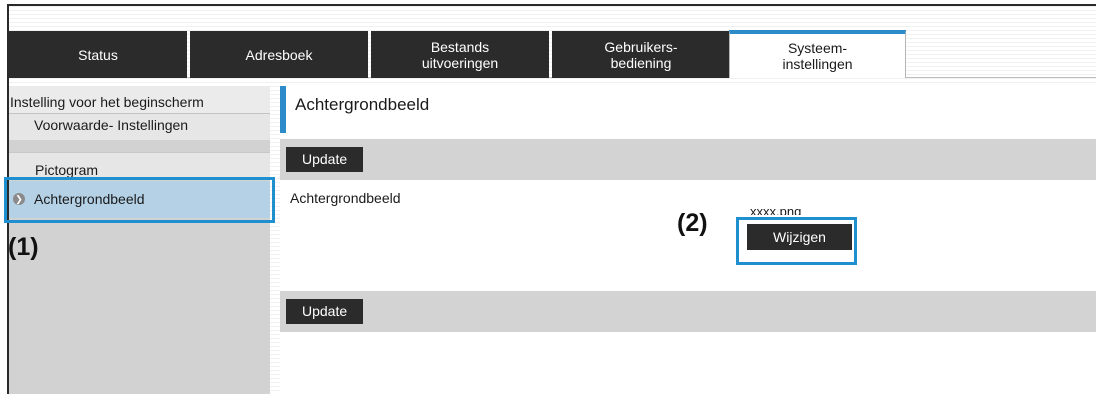  Describe the element at coordinates (460, 62) in the screenshot. I see `tab-label-line2: uitvoeringen` at that location.